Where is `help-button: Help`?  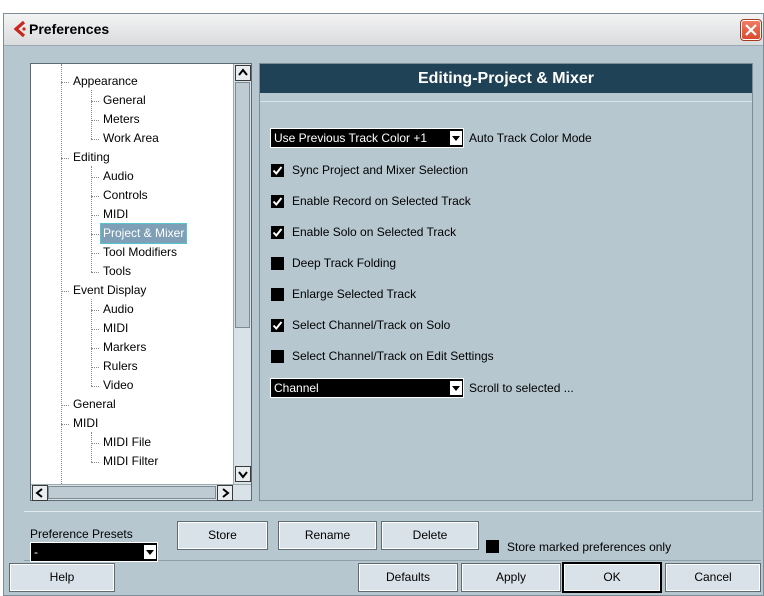
help-button: Help is located at coordinates (62, 577).